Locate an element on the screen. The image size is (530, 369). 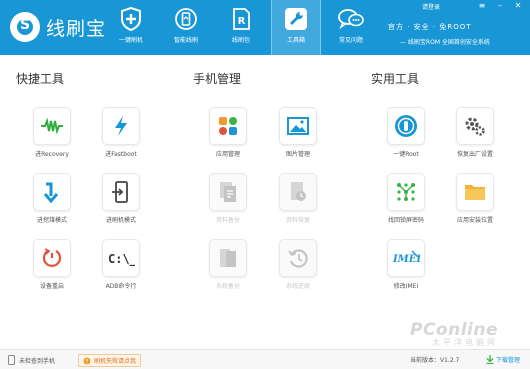
document-backup-icon is located at coordinates (228, 192).